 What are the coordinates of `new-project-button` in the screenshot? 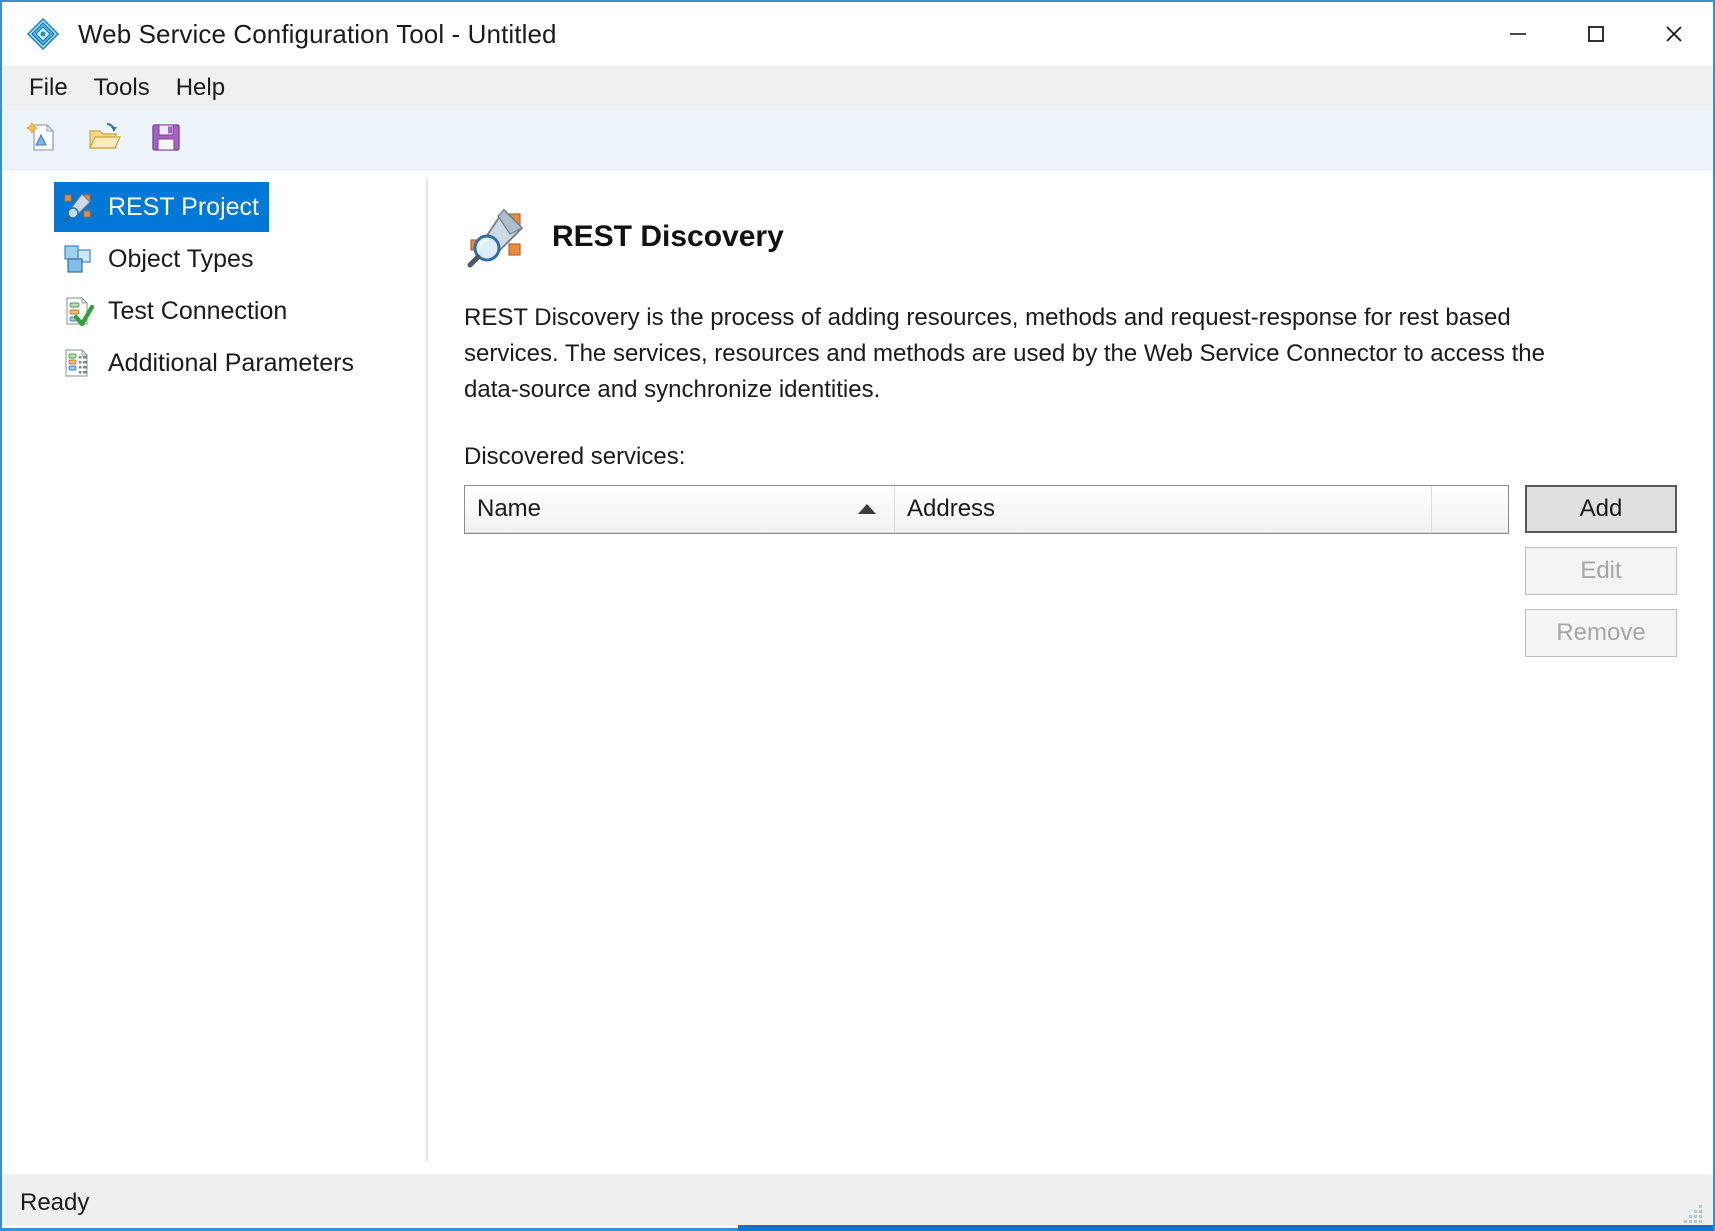 It's located at (42, 140).